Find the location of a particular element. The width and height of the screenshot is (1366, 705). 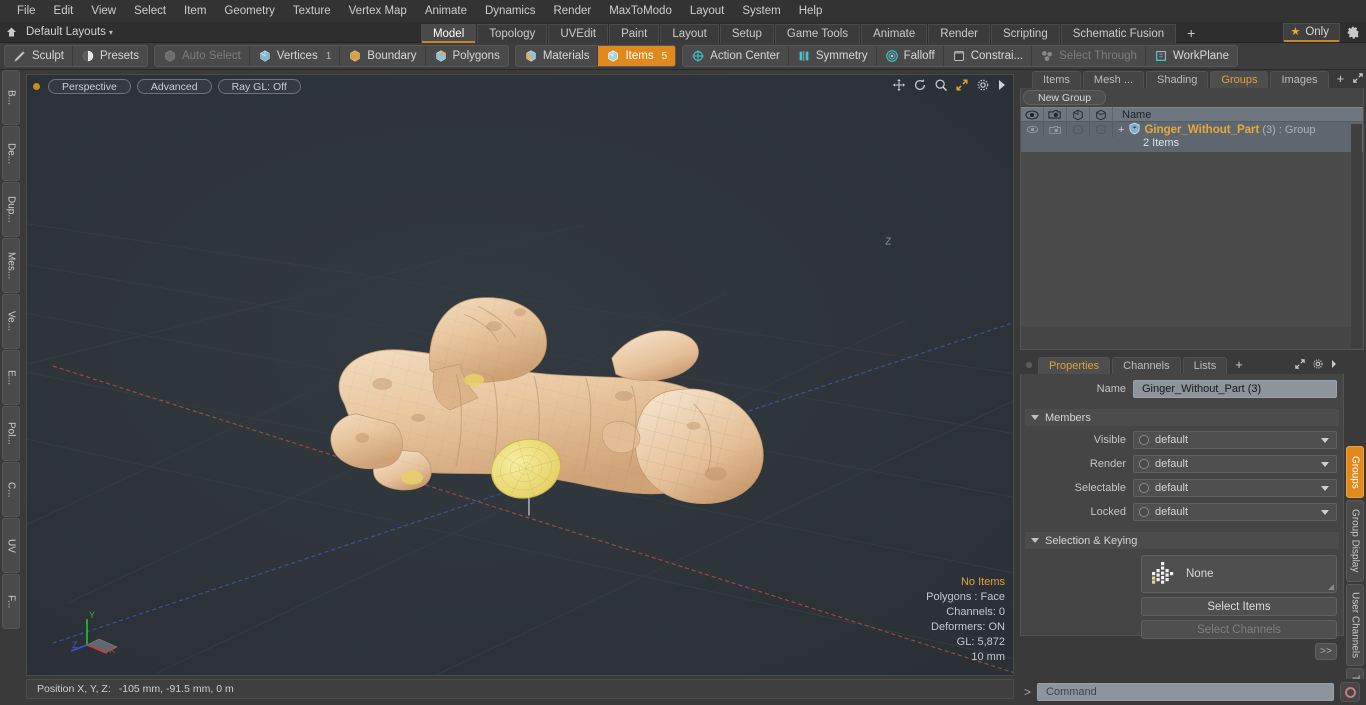

play-icon is located at coordinates (1002, 85).